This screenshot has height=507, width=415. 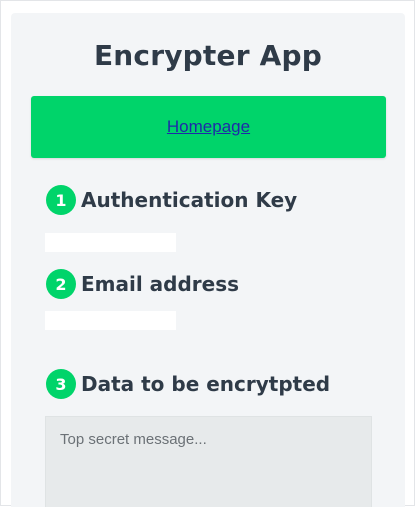 I want to click on step-email-address: 2 Email address, so click(x=142, y=284).